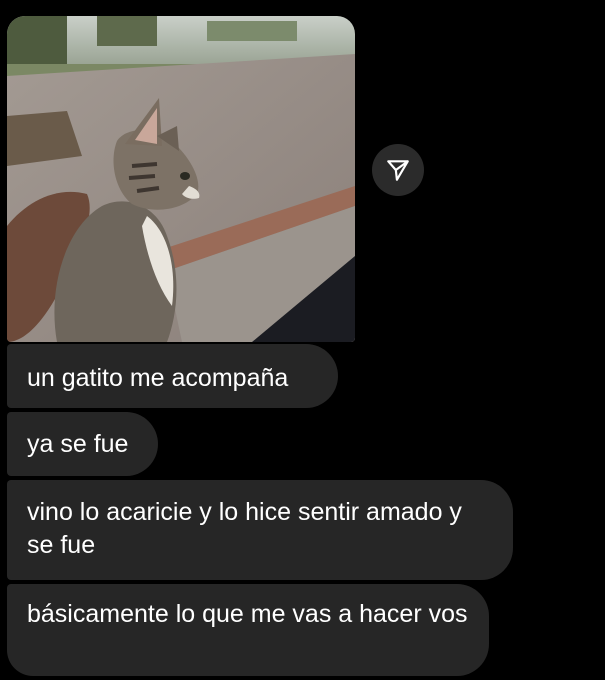 The height and width of the screenshot is (680, 605). What do you see at coordinates (82, 444) in the screenshot?
I see `message-bubble: ya se fue` at bounding box center [82, 444].